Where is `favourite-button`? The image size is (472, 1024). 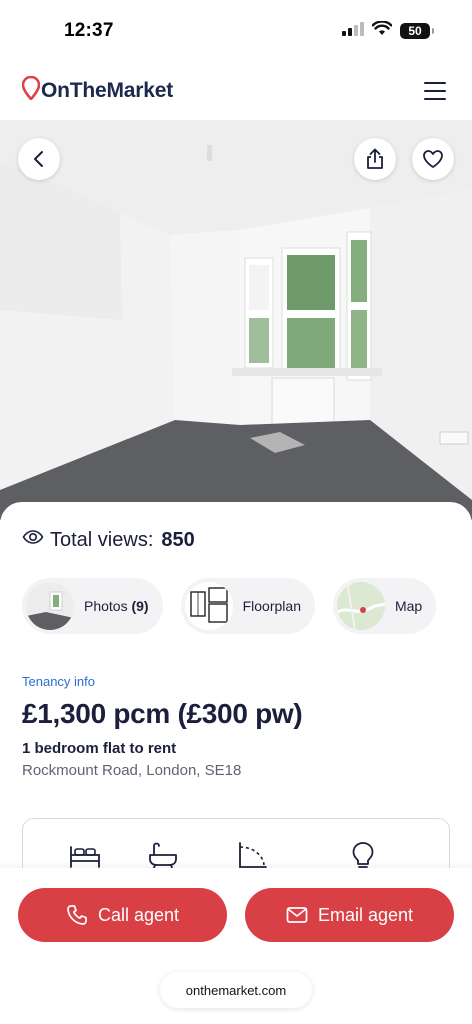
favourite-button is located at coordinates (433, 159).